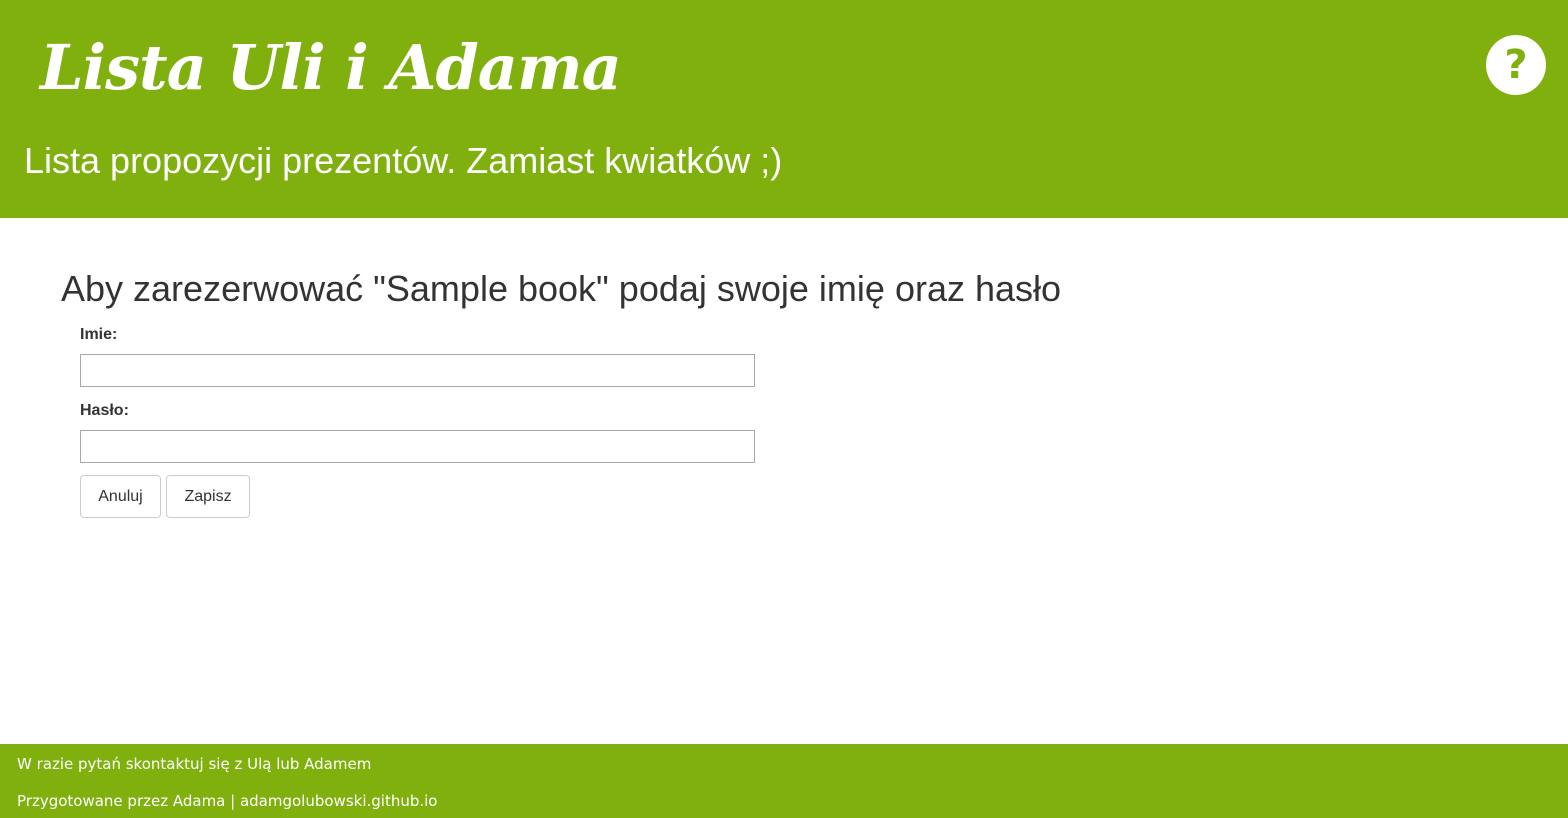 Image resolution: width=1568 pixels, height=818 pixels. Describe the element at coordinates (417, 370) in the screenshot. I see `name-field` at that location.